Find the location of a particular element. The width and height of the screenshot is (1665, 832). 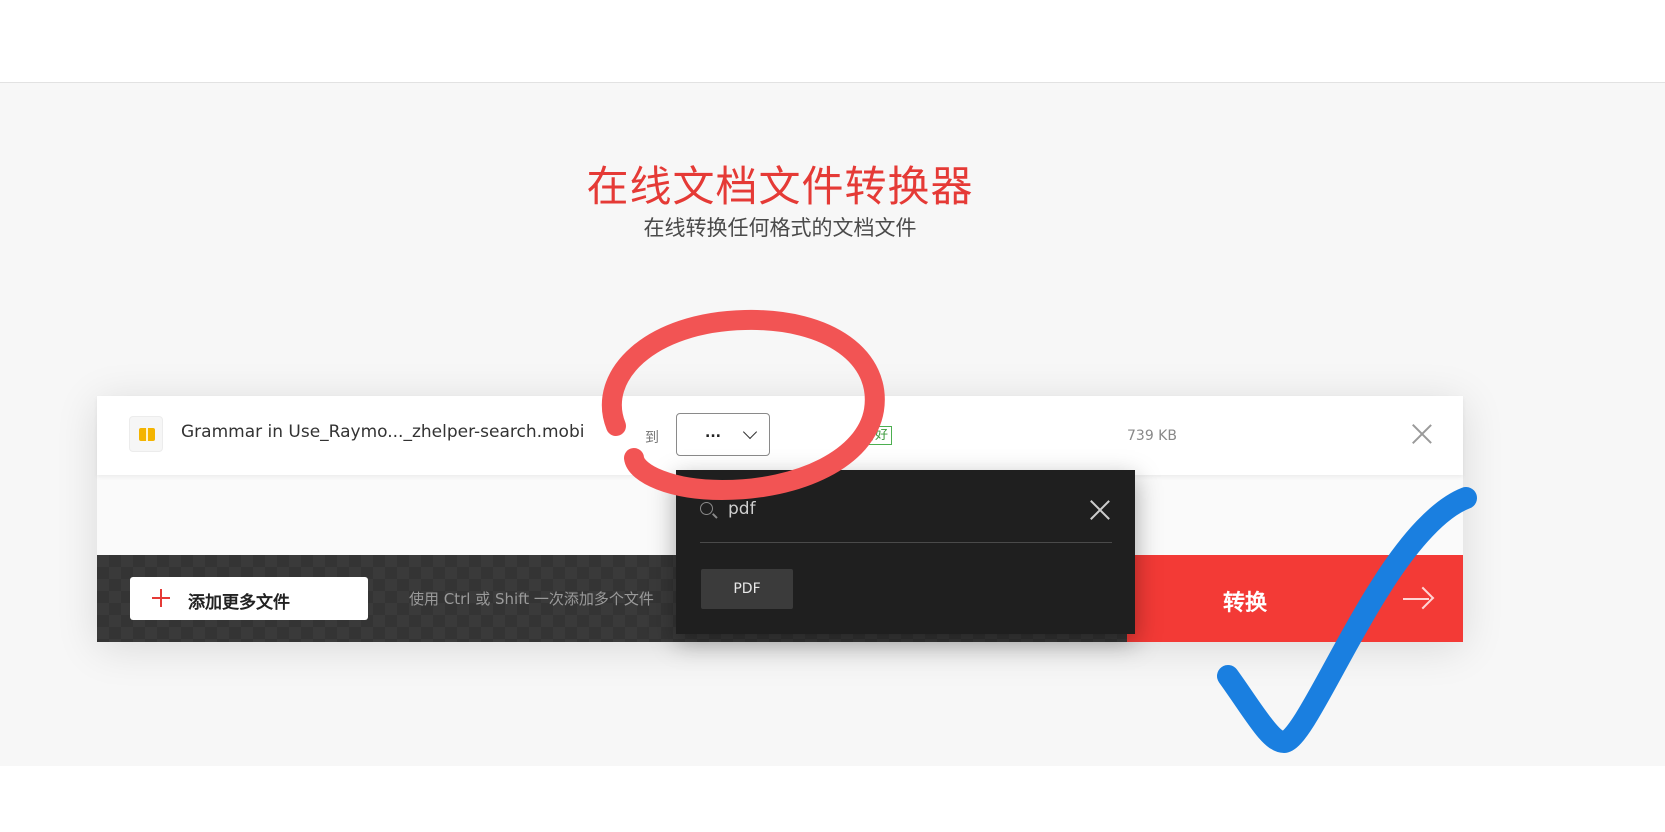

arrow-right-icon is located at coordinates (1419, 599).